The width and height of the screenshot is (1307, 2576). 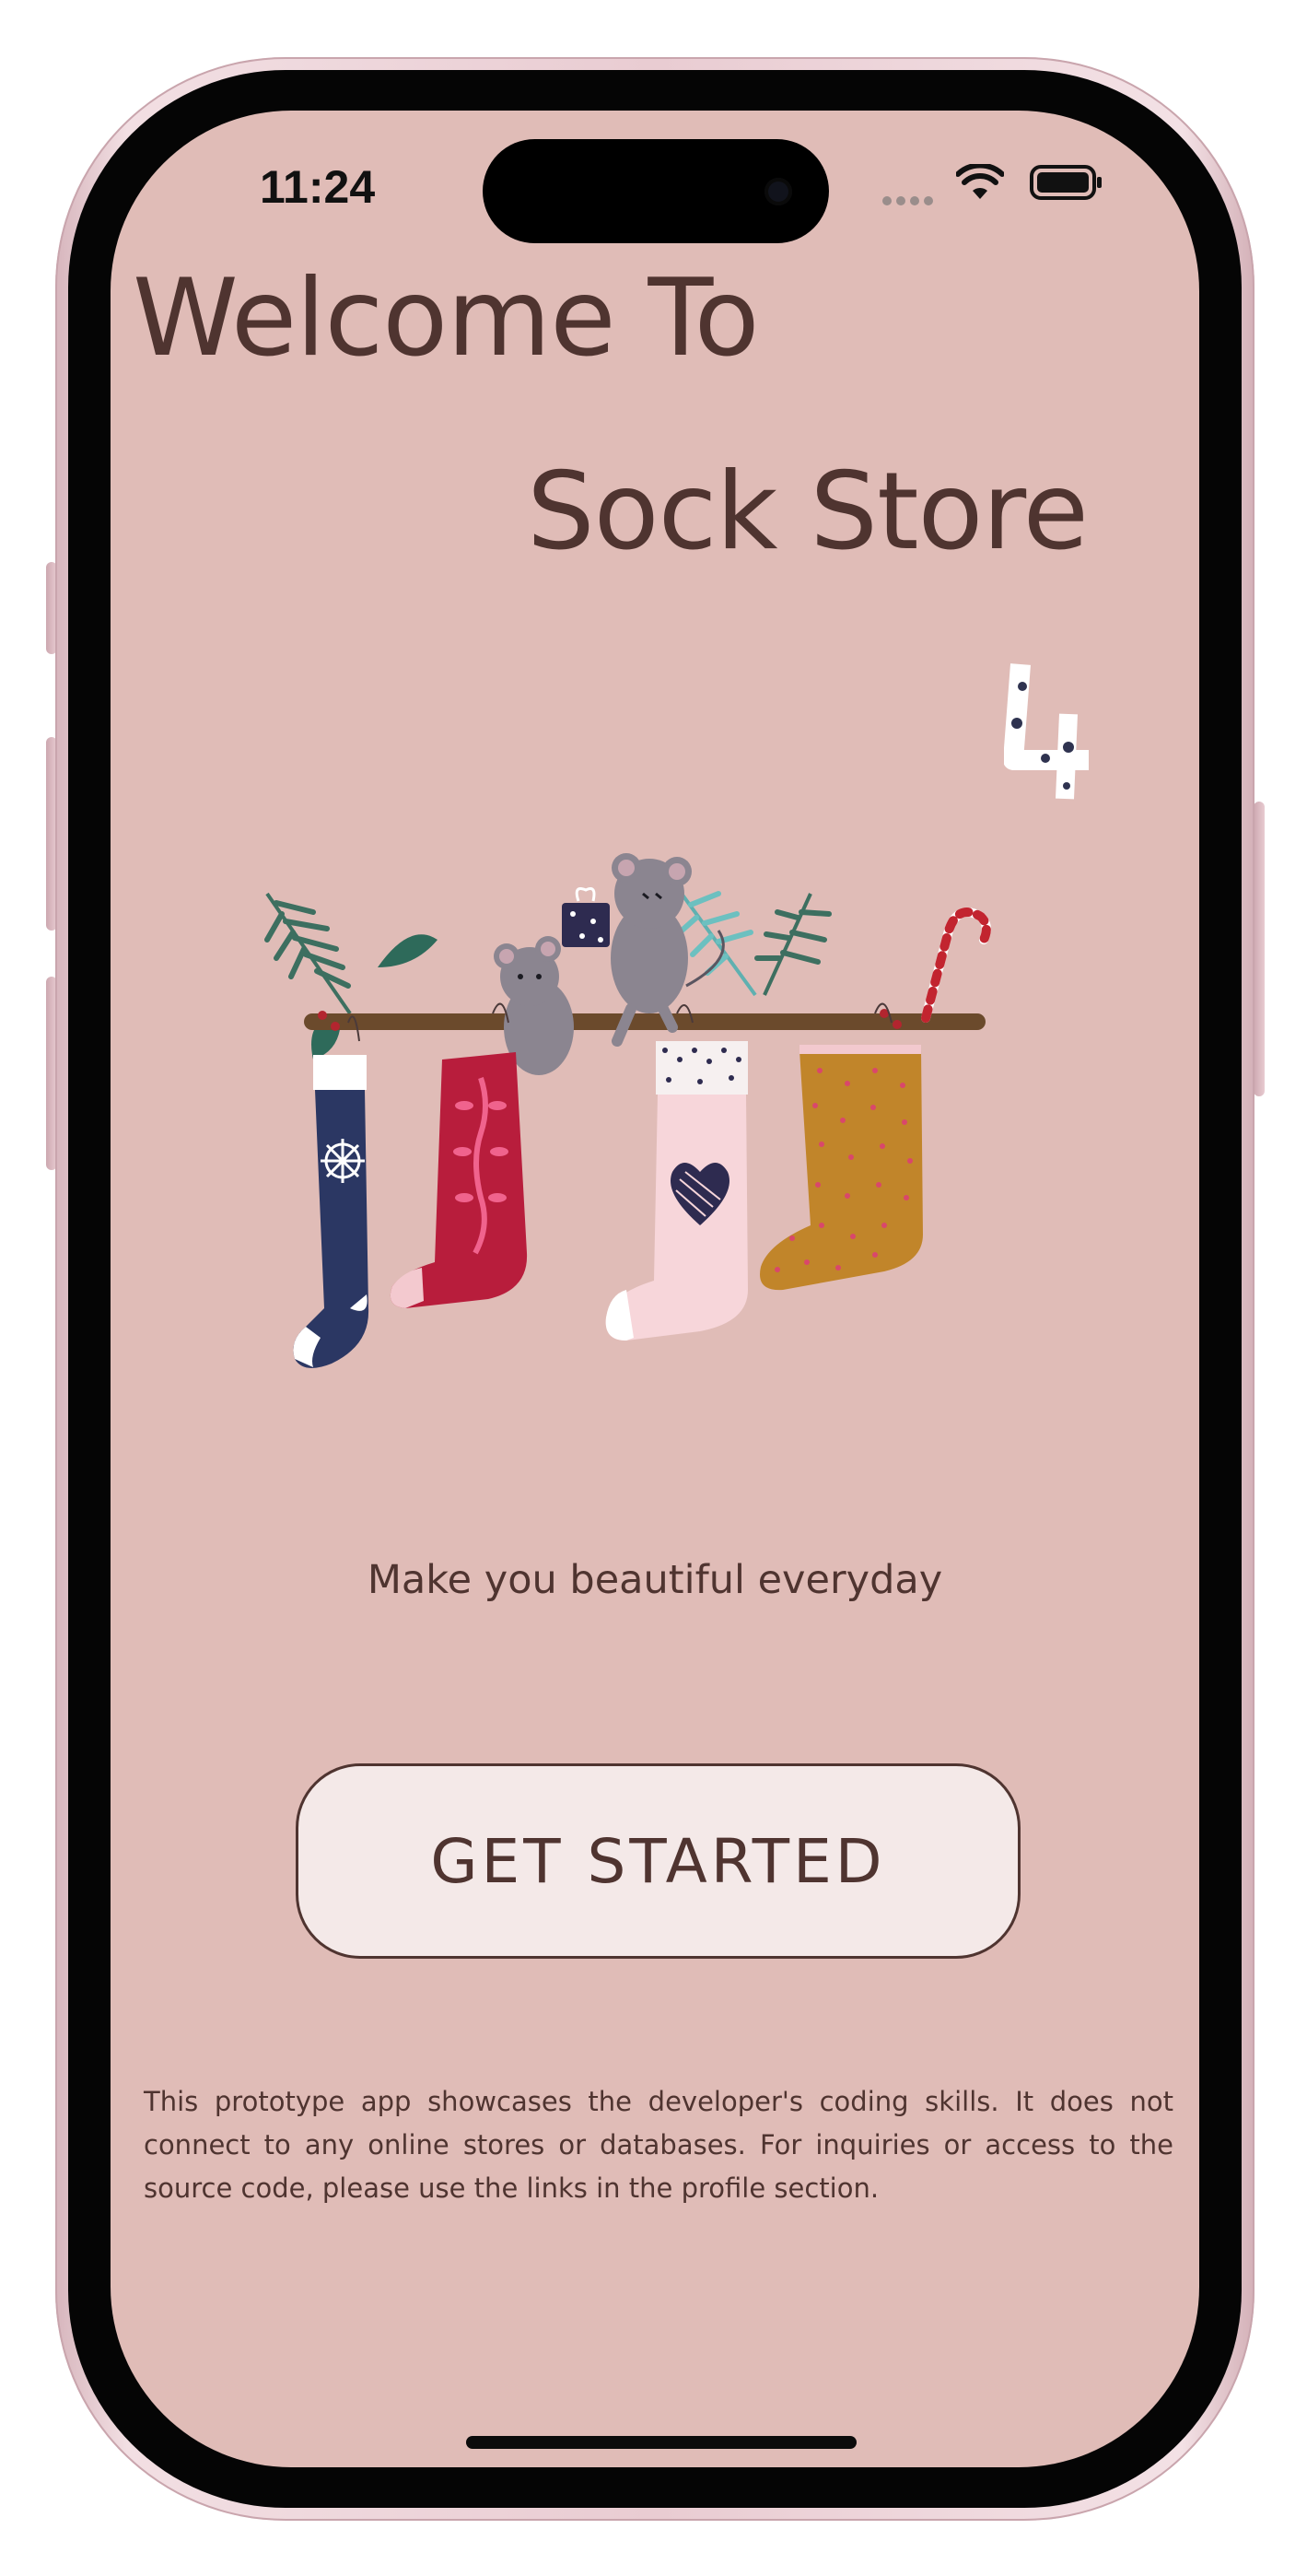 I want to click on pine-branch-right-icon, so click(x=755, y=944).